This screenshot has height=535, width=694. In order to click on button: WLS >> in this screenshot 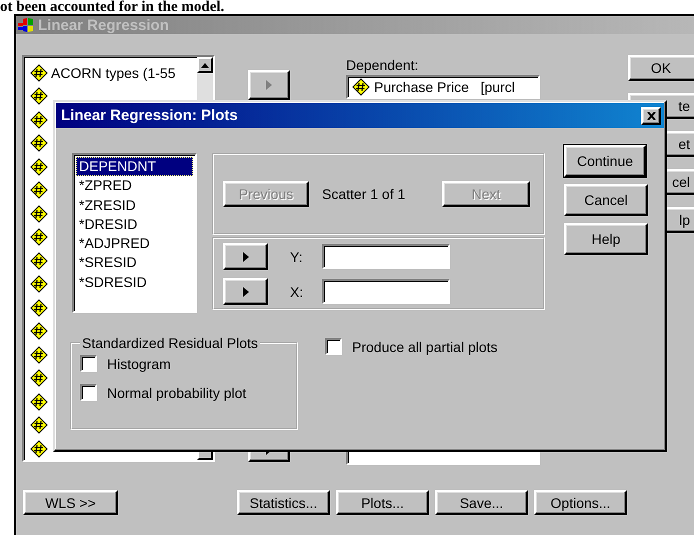, I will do `click(70, 502)`.